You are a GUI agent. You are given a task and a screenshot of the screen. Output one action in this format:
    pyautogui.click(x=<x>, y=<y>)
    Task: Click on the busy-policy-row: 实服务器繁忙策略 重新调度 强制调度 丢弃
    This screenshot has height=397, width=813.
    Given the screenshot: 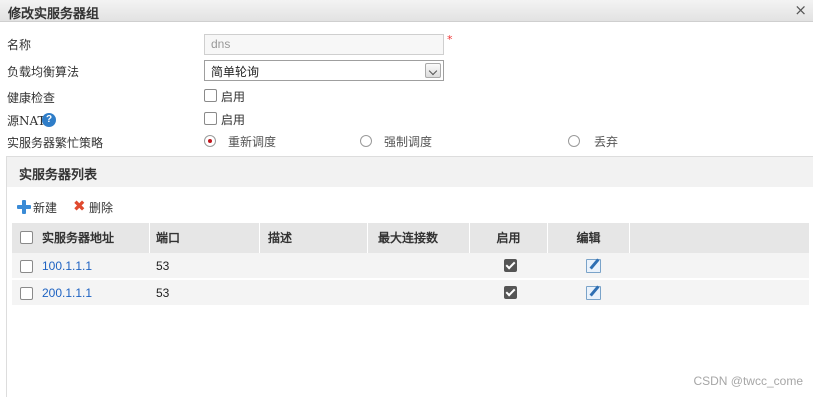 What is the action you would take?
    pyautogui.click(x=406, y=142)
    